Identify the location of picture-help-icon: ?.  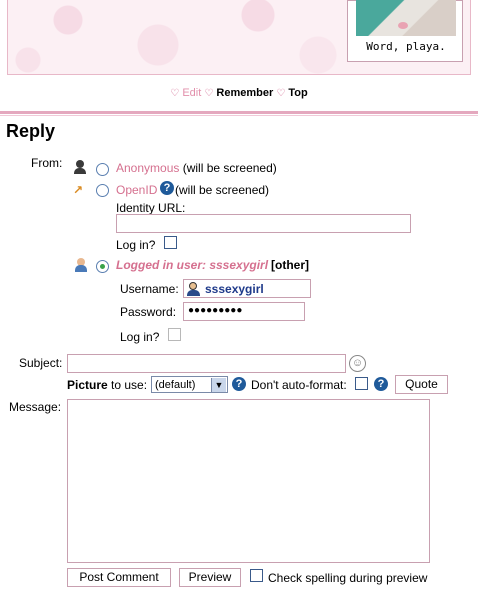
(239, 384).